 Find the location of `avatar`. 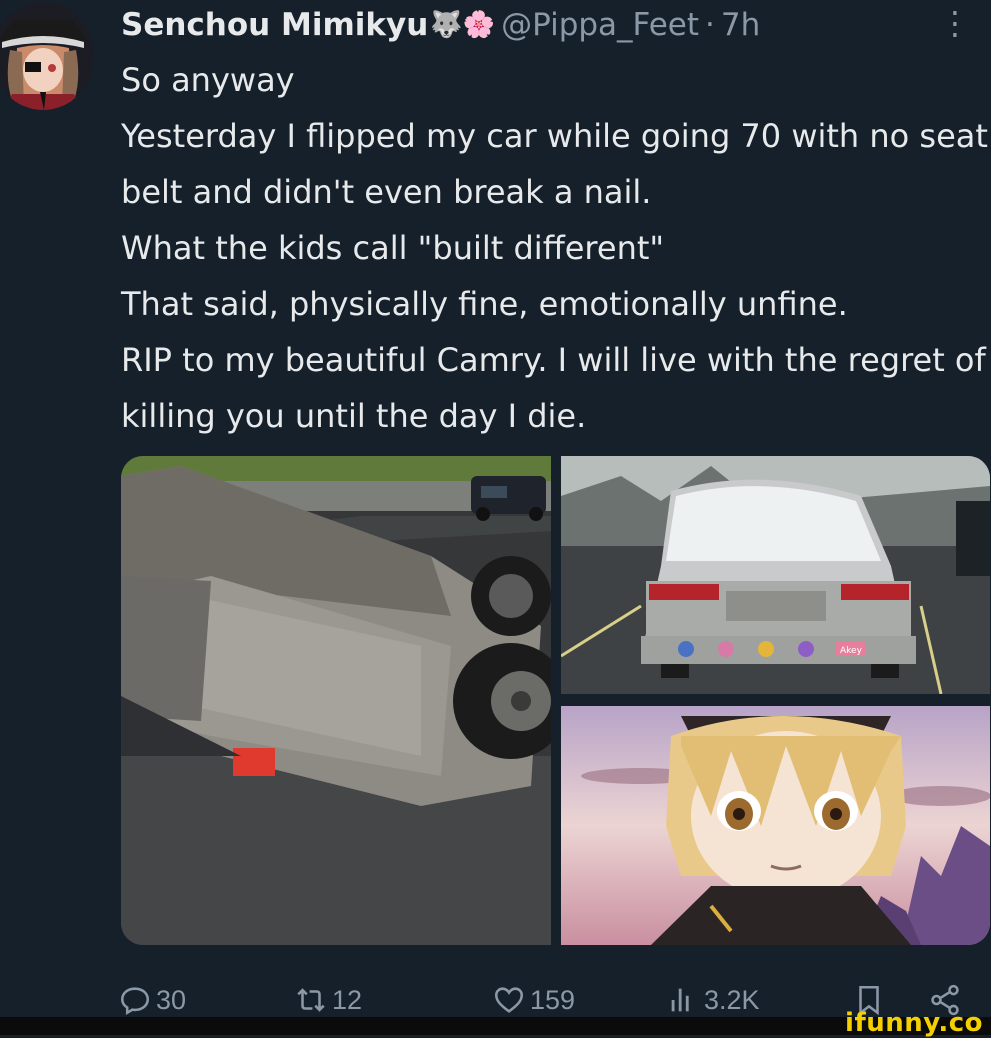

avatar is located at coordinates (47, 56).